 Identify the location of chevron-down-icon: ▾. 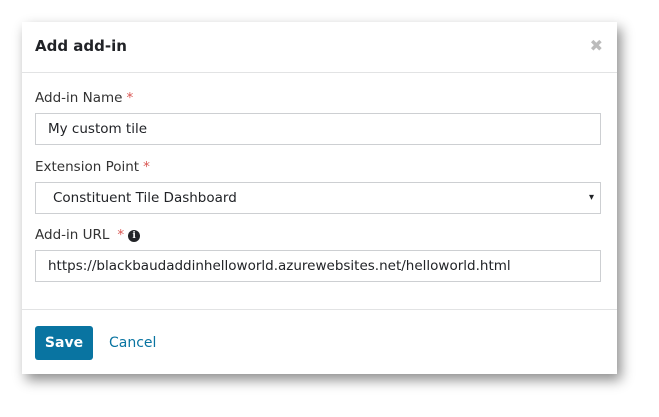
(591, 197).